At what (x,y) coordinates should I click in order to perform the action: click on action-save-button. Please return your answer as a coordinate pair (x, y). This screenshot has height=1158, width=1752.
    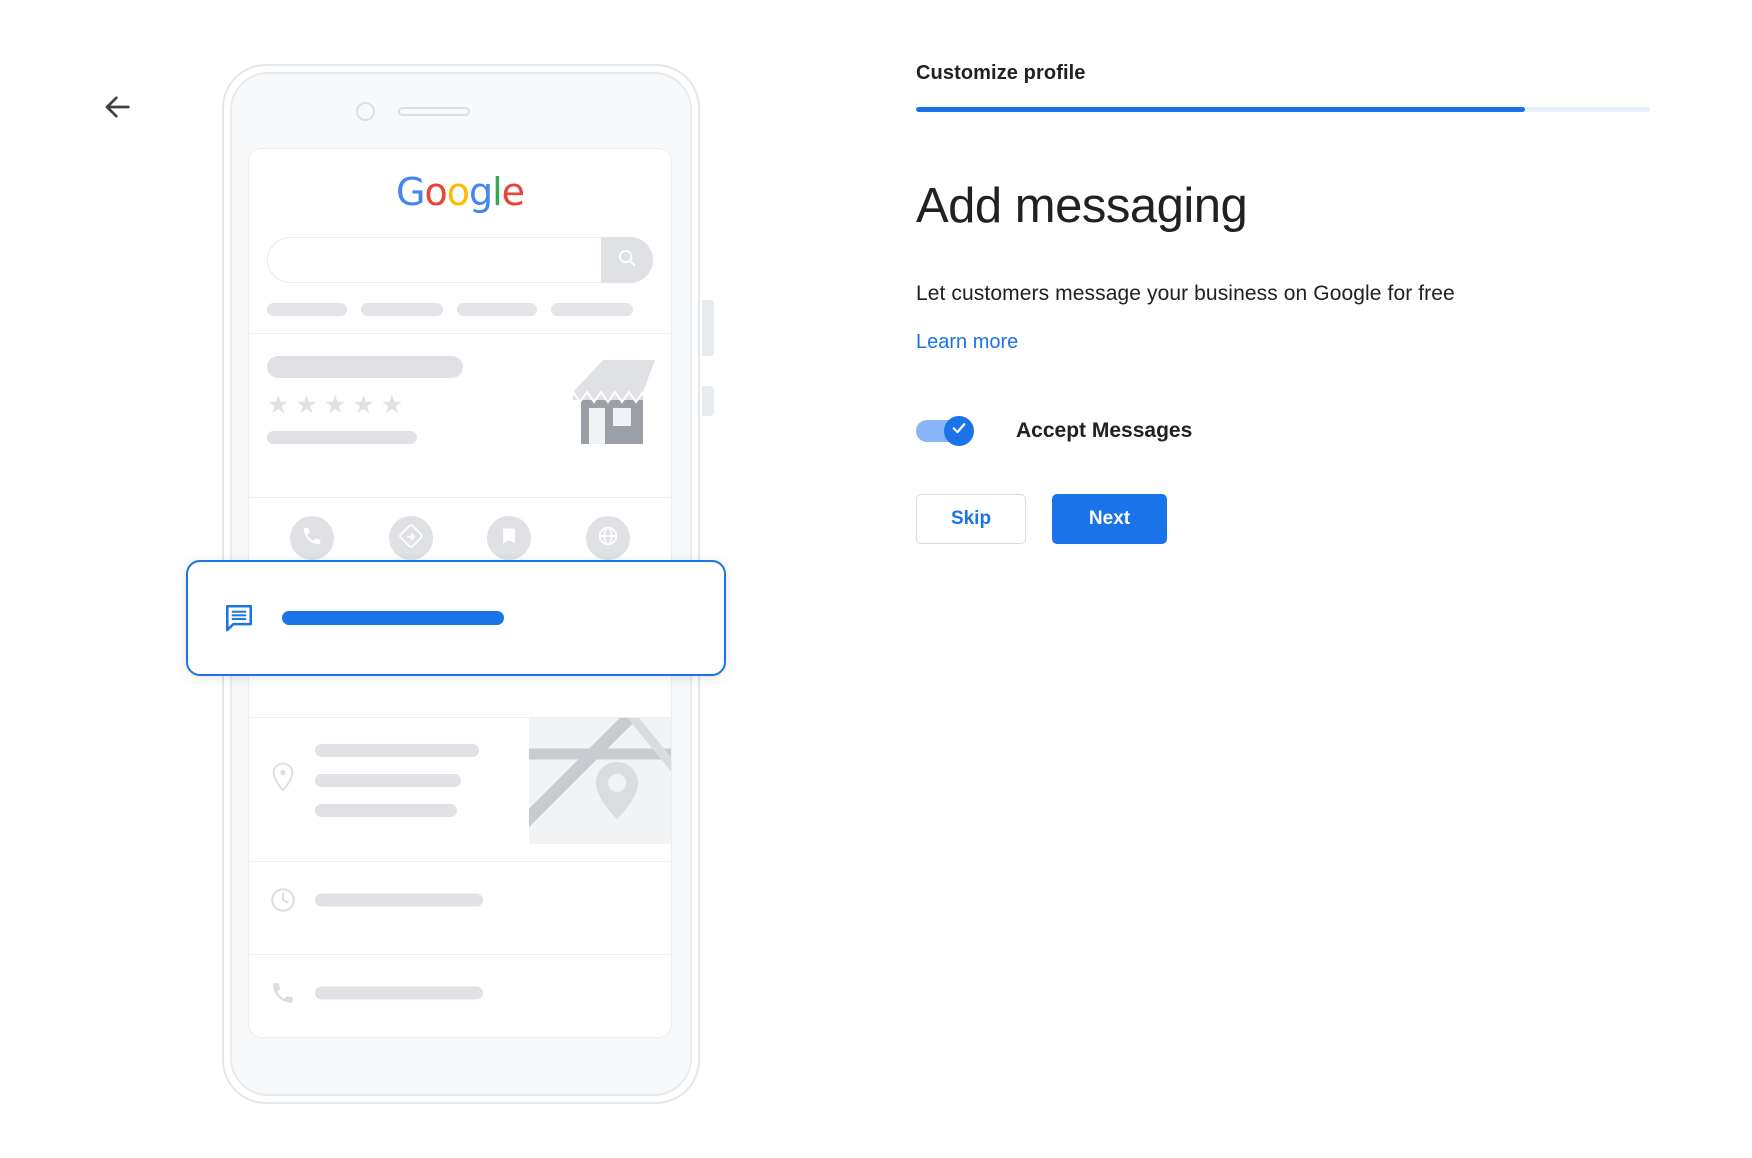
    Looking at the image, I should click on (509, 538).